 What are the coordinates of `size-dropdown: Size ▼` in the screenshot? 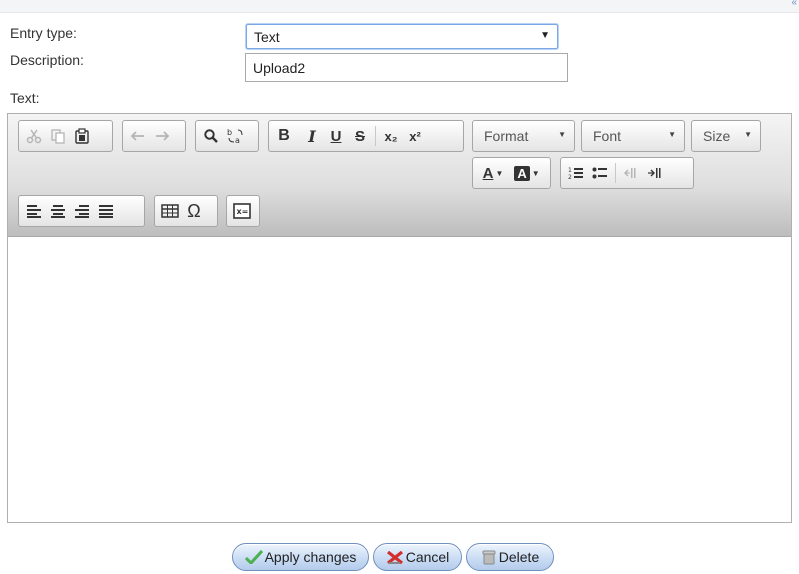 It's located at (726, 136).